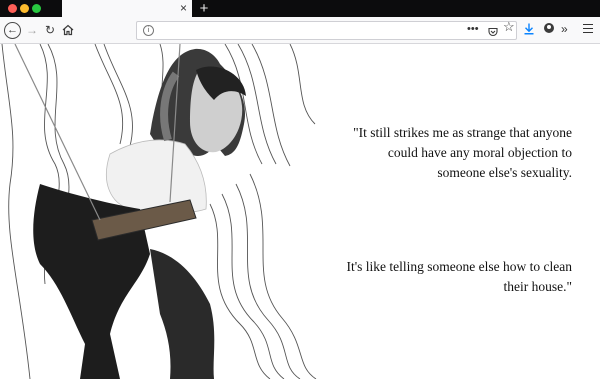 This screenshot has width=600, height=379. I want to click on back-button: ←, so click(12, 30).